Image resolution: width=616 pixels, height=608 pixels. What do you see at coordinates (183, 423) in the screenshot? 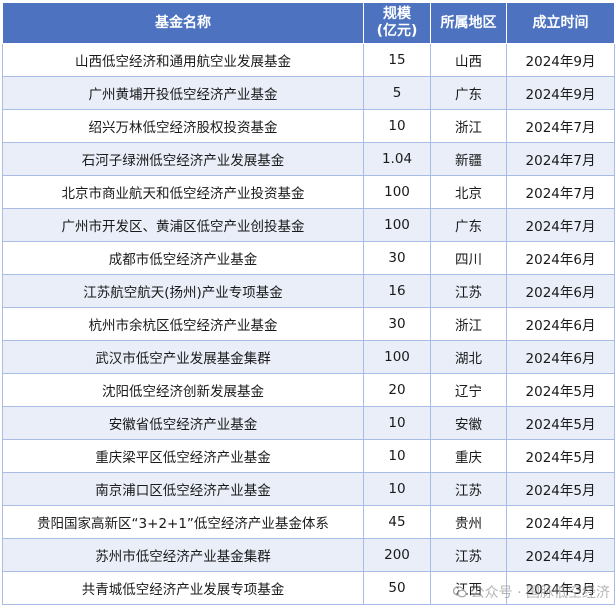
I see `cell-fund-name: 安徽省低空经济产业基金` at bounding box center [183, 423].